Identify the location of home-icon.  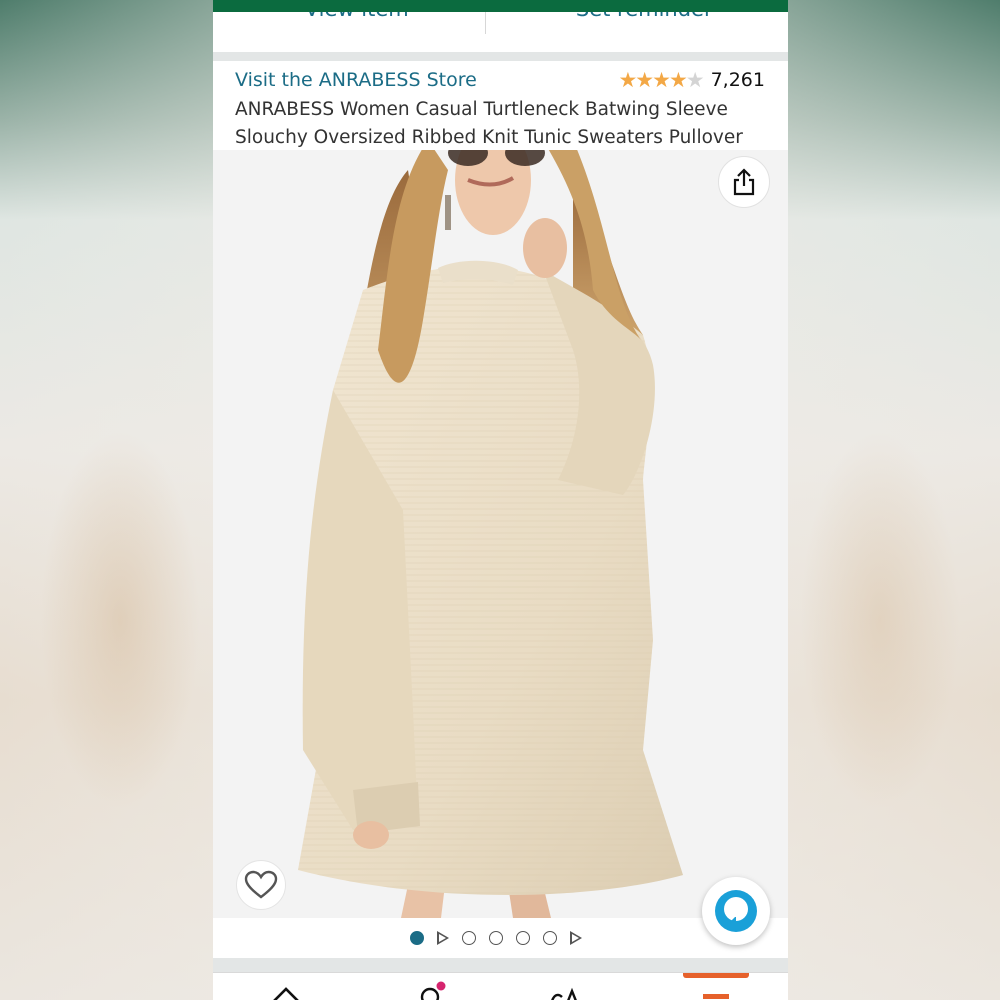
(286, 992).